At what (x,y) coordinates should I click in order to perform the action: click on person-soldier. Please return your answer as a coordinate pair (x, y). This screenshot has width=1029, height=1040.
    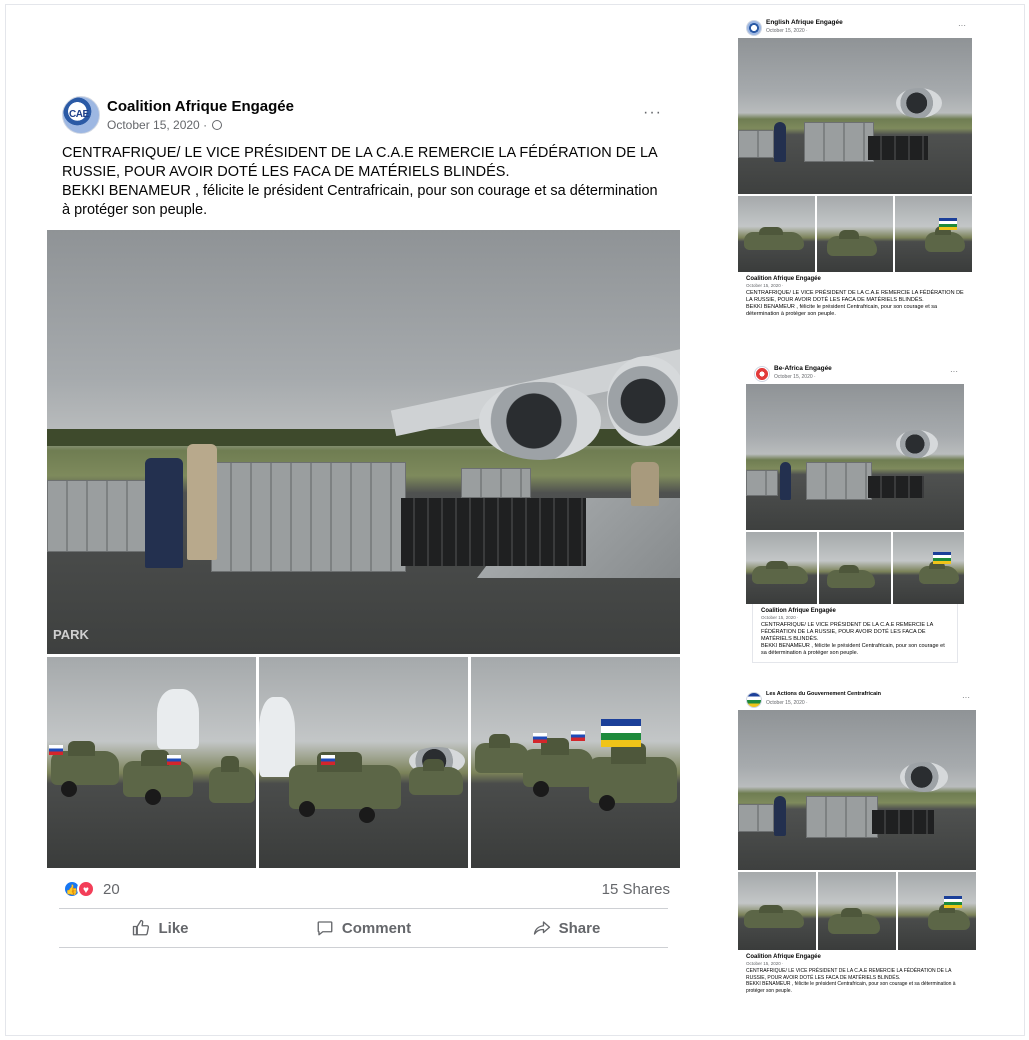
    Looking at the image, I should click on (202, 502).